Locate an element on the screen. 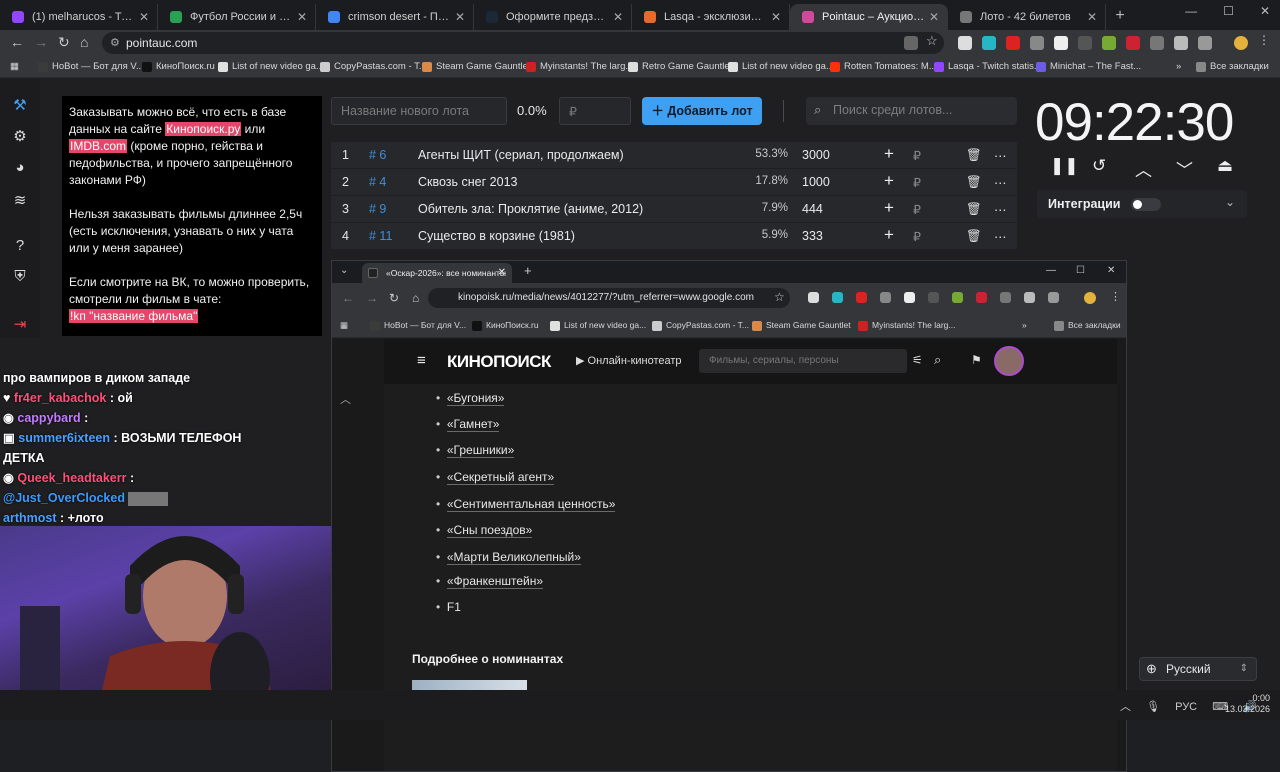 This screenshot has width=1280, height=772. integrations-toggle is located at coordinates (1146, 204).